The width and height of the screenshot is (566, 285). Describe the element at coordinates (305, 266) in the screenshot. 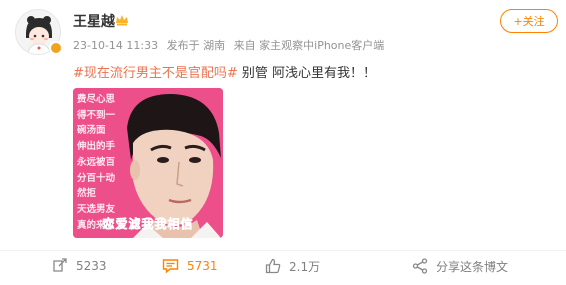

I see `like-count: 2.1万` at that location.